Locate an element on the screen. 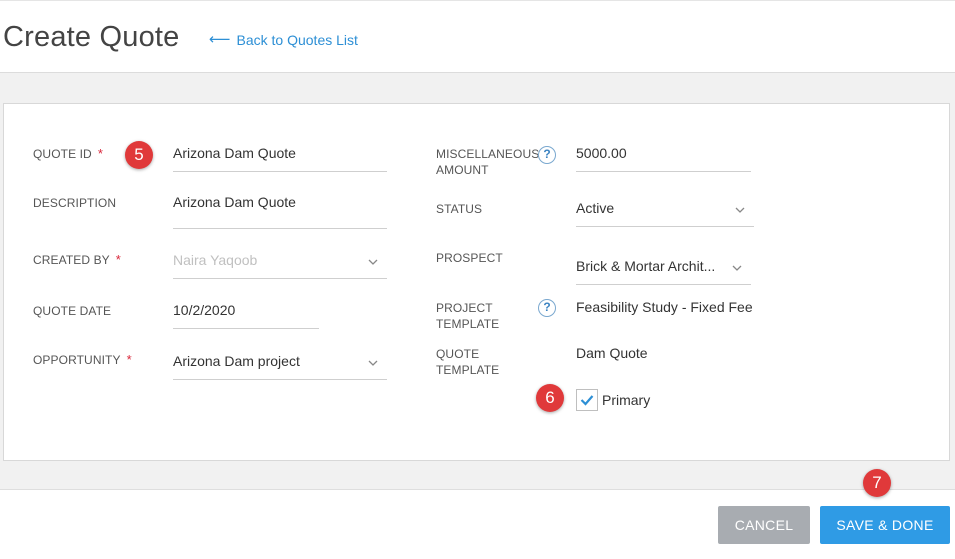 The width and height of the screenshot is (955, 559). status-select: Active is located at coordinates (665, 213).